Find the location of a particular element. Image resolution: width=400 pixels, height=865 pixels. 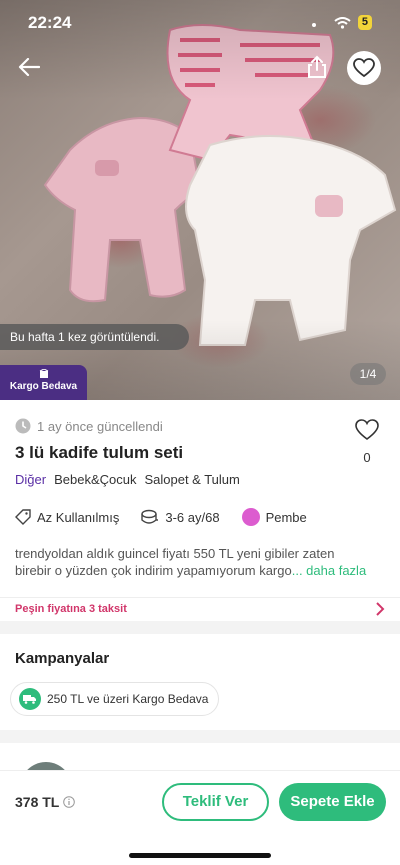

like-box: 0 is located at coordinates (367, 442).